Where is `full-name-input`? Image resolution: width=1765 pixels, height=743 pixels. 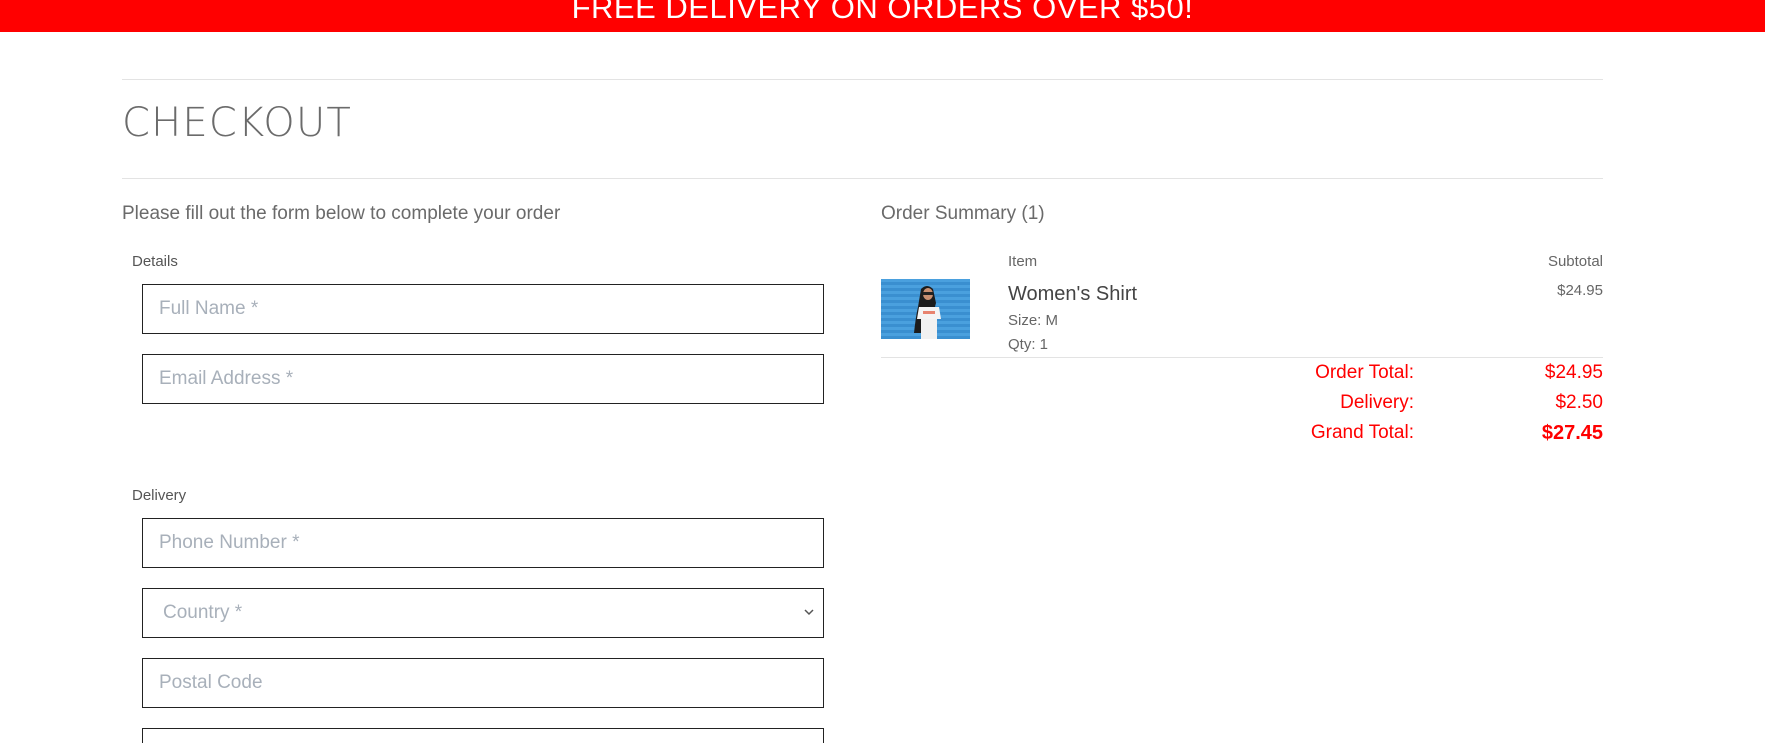
full-name-input is located at coordinates (483, 309).